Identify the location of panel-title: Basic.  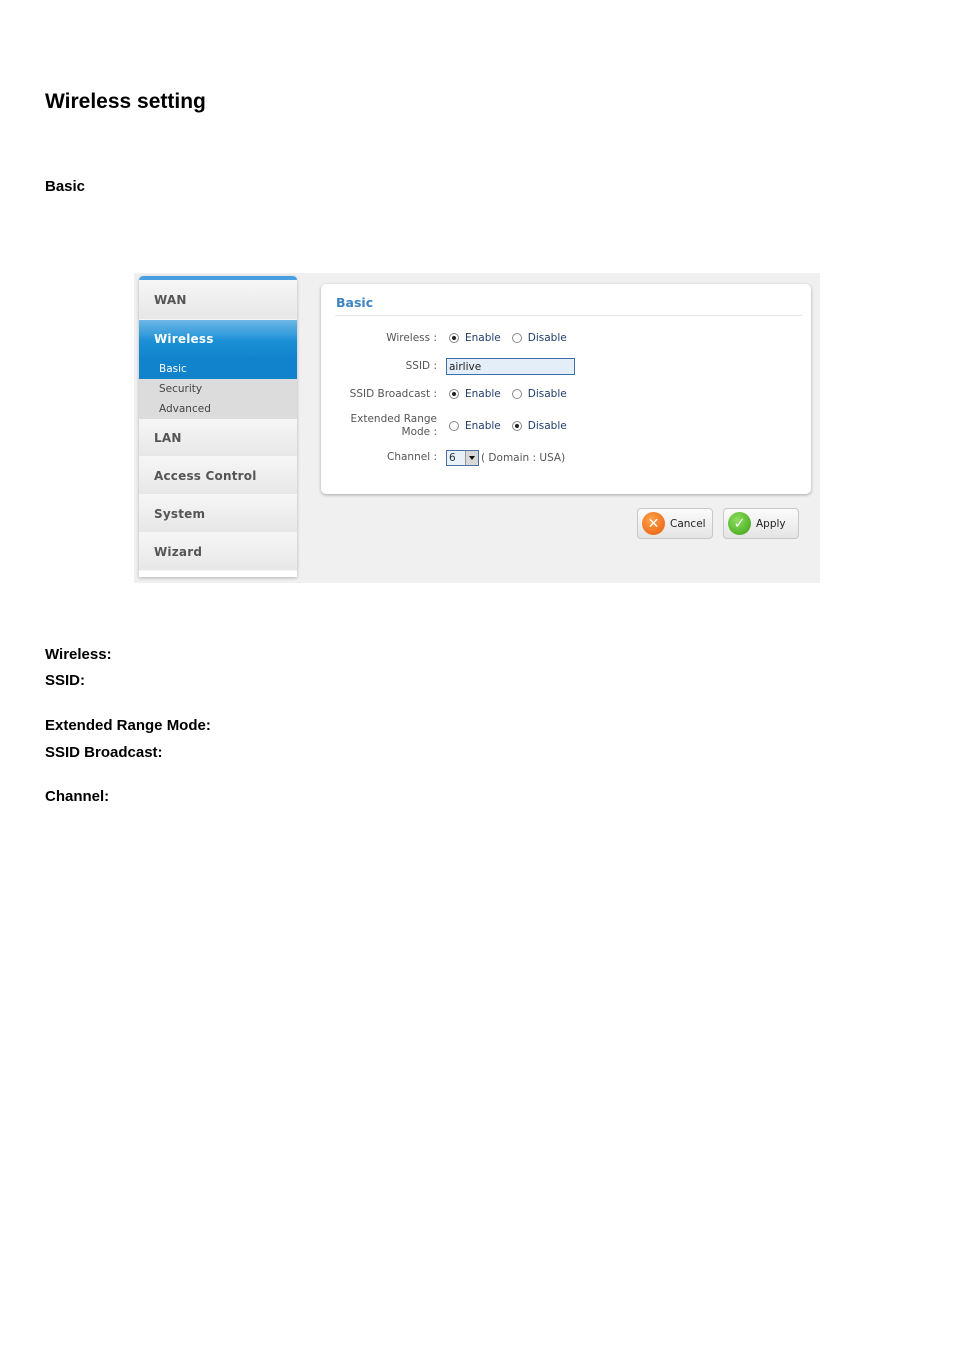
(355, 302).